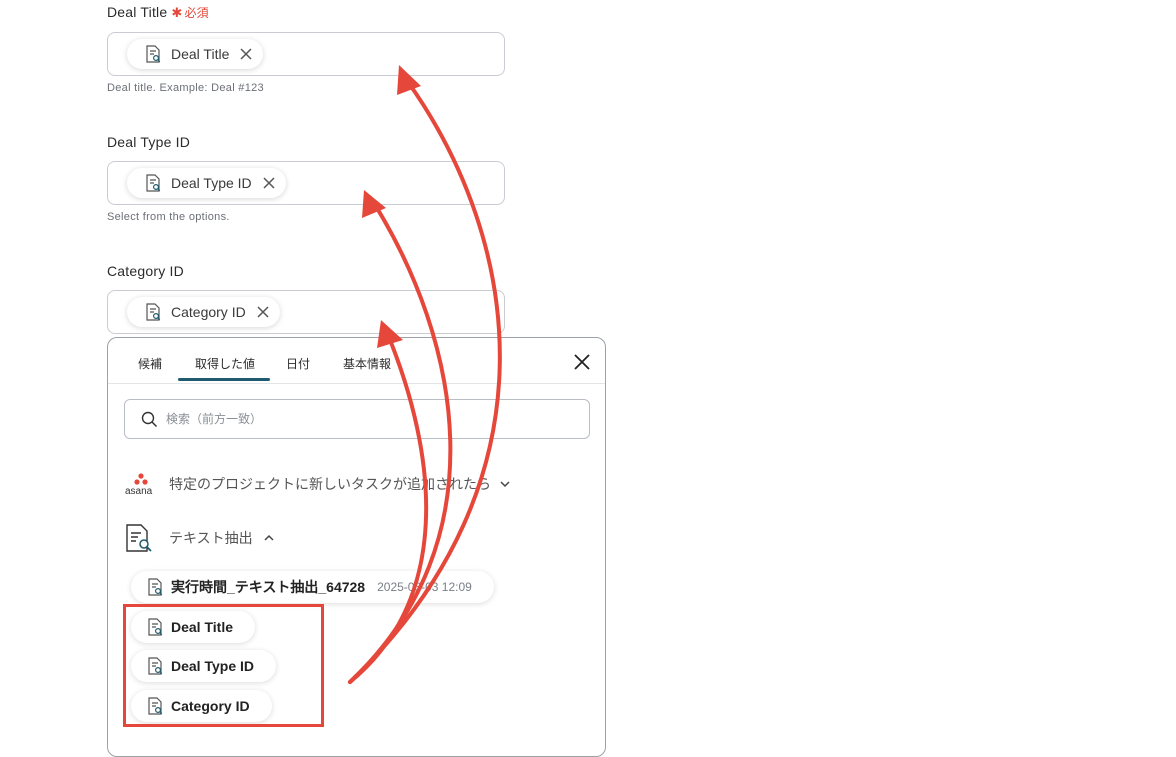 The width and height of the screenshot is (1176, 757). I want to click on deal-title-label: Deal Title ✱ 必須, so click(158, 12).